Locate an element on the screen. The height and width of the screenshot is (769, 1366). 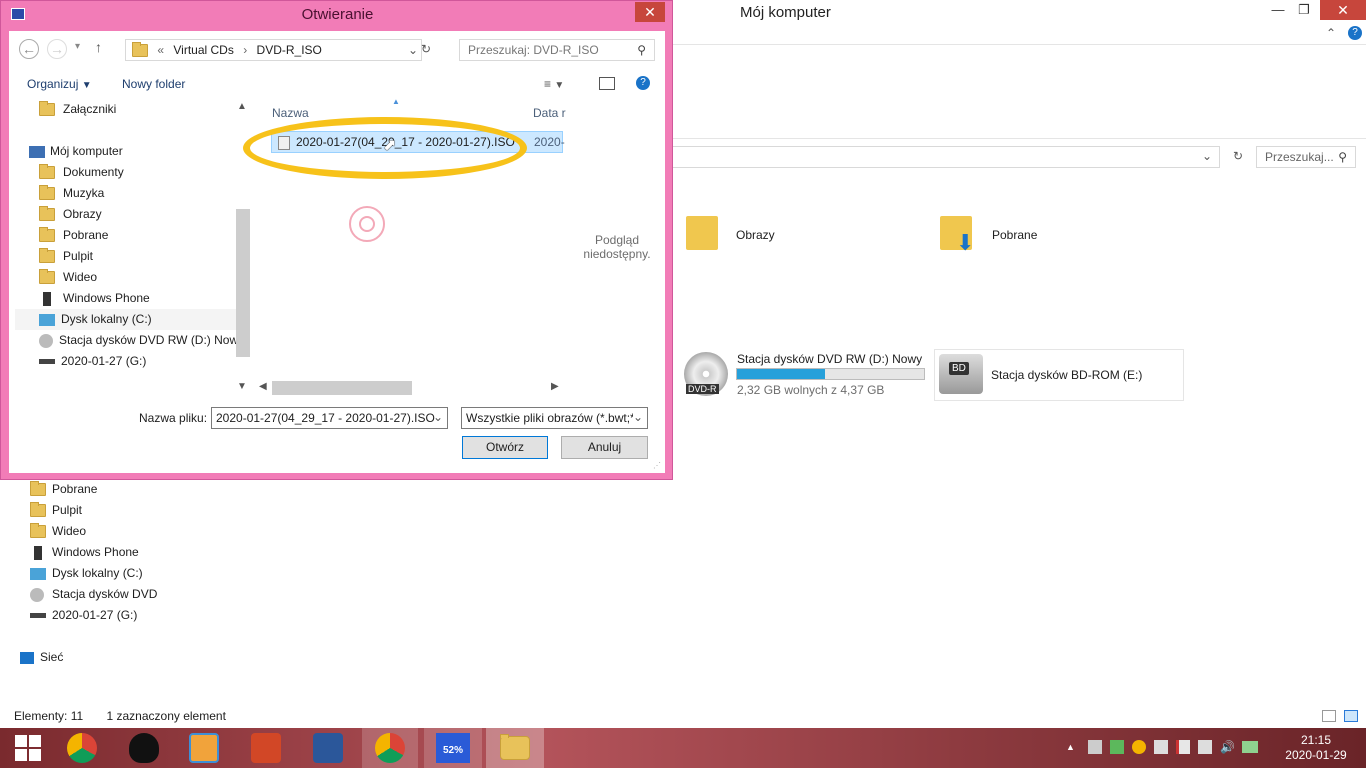
folder-tile-pobrane: ⬇ Pobrane is located at coordinates (1040, 236).